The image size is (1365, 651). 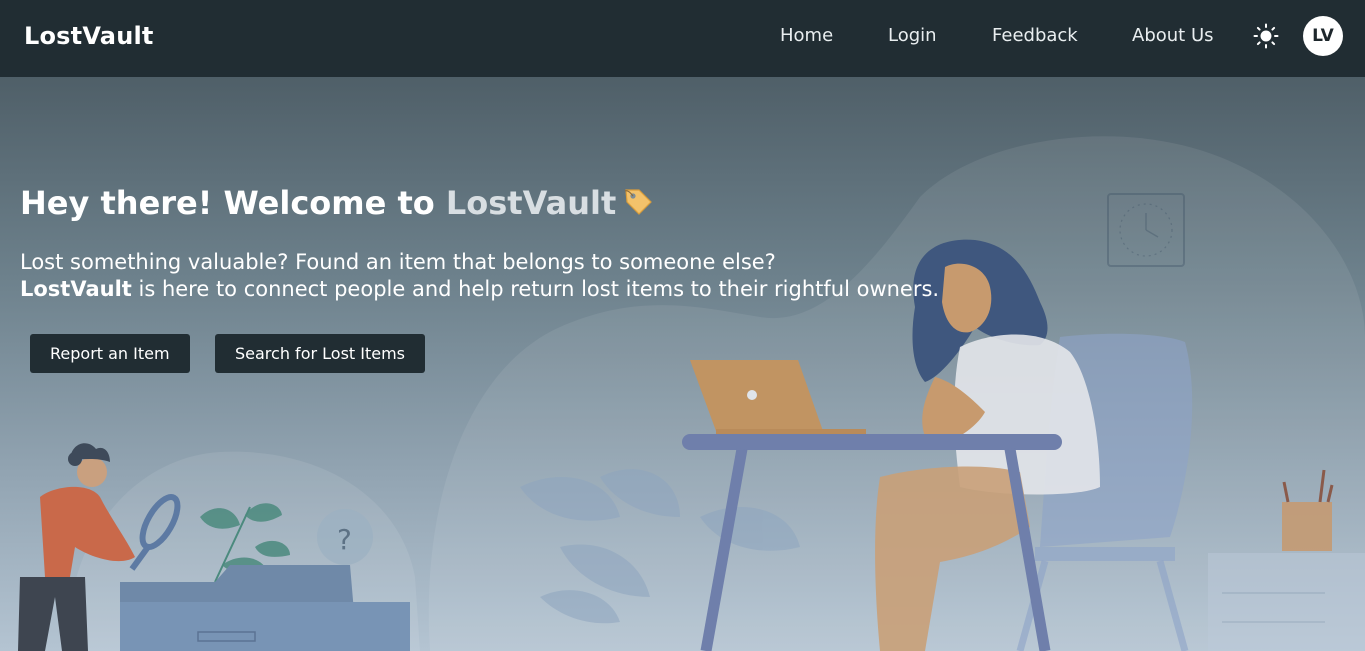 I want to click on nav-links: Home Login Feedback About Us, so click(x=682, y=38).